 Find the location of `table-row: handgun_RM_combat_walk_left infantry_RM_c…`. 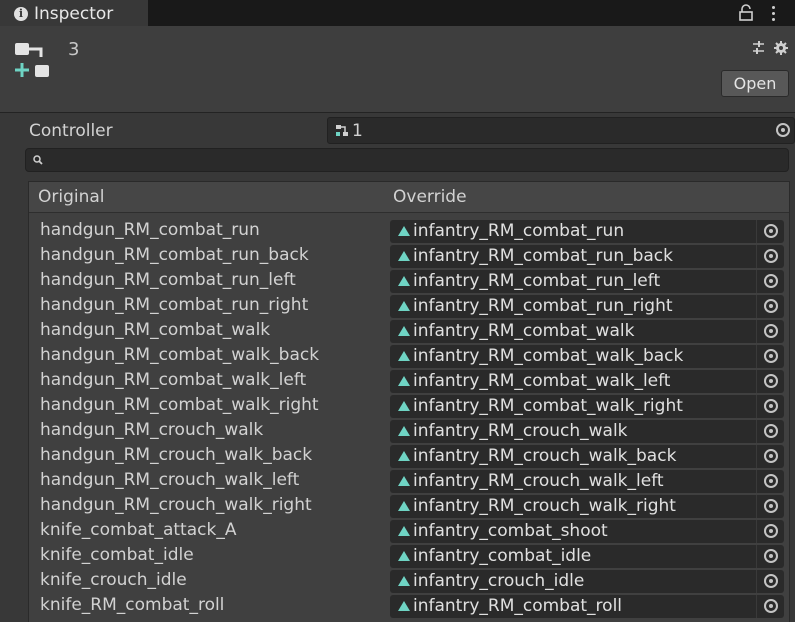

table-row: handgun_RM_combat_walk_left infantry_RM_c… is located at coordinates (409, 381).